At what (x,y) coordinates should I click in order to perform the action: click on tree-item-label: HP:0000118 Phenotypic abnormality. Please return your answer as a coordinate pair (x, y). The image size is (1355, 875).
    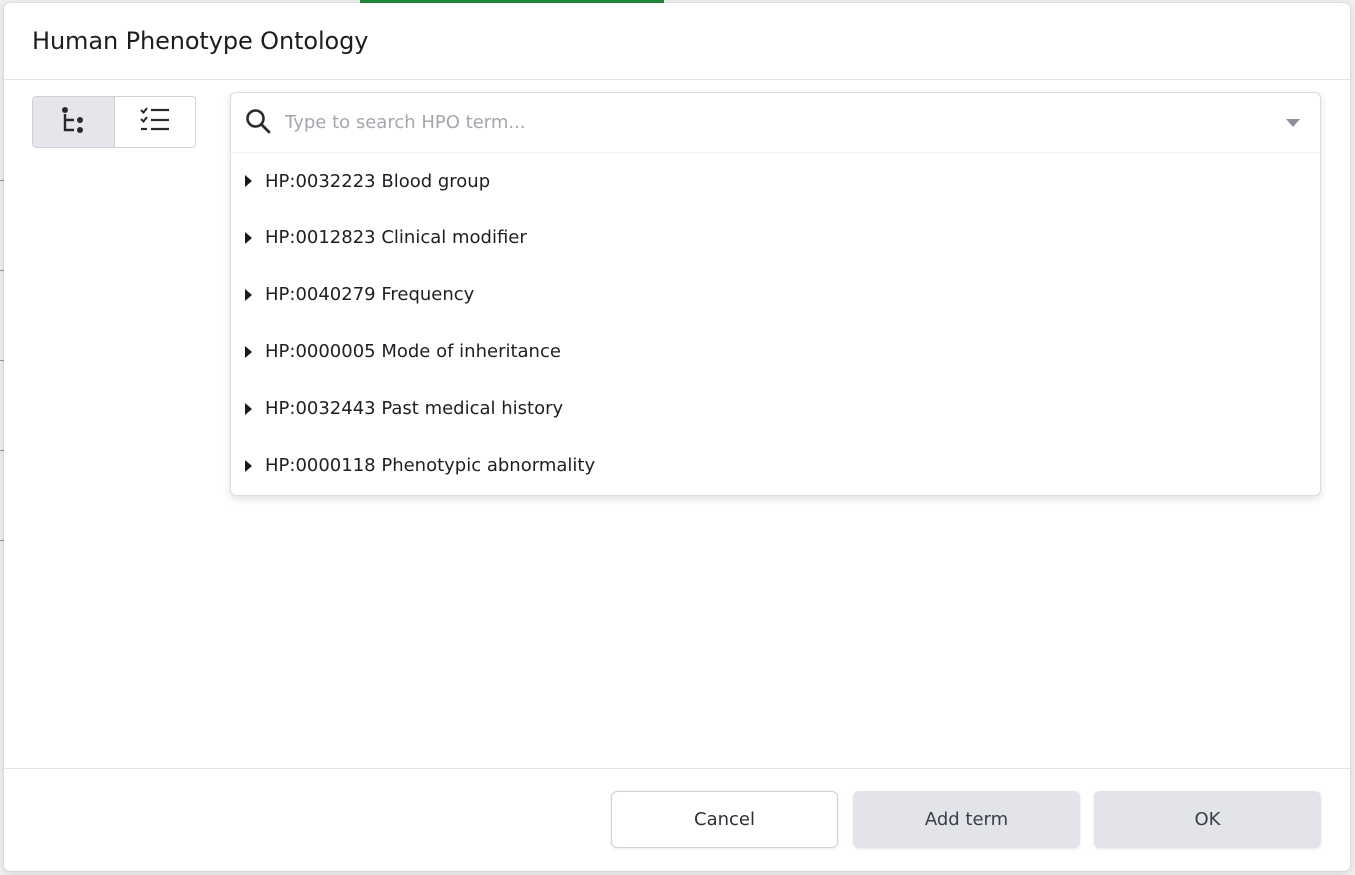
    Looking at the image, I should click on (430, 465).